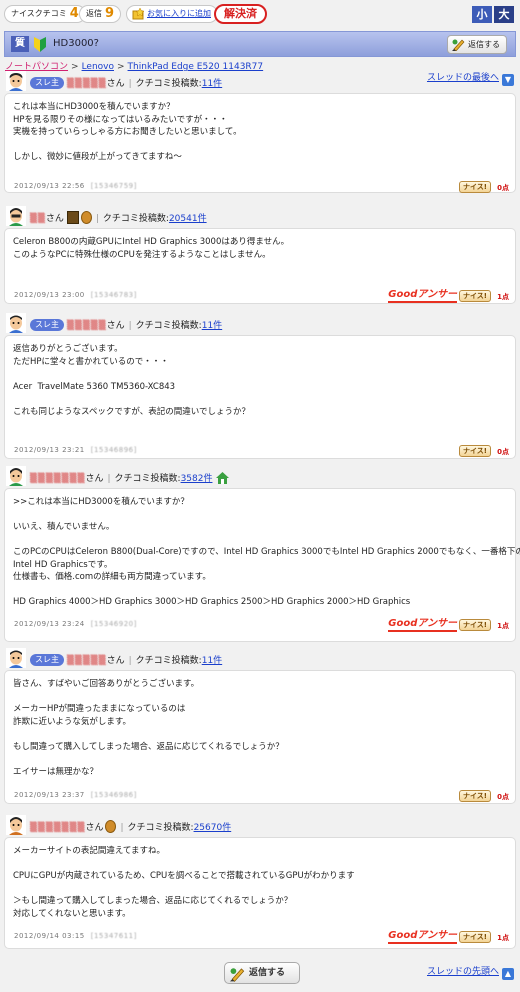 The width and height of the screenshot is (520, 992). Describe the element at coordinates (504, 14) in the screenshot. I see `font-large-button: 大` at that location.